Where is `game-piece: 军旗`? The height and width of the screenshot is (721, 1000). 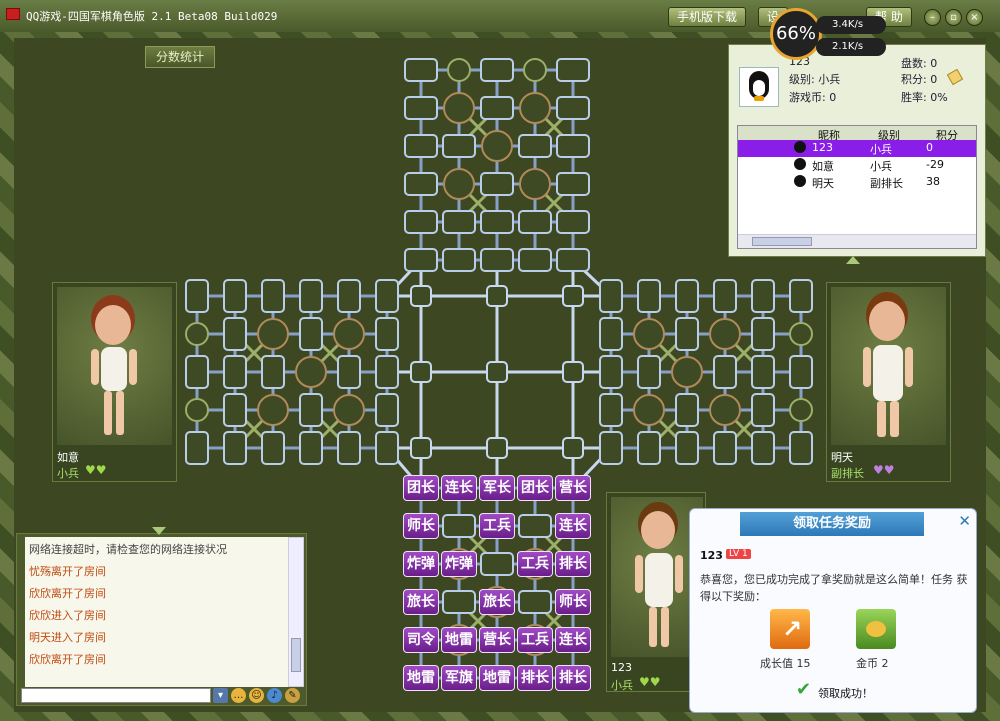
game-piece: 军旗 is located at coordinates (459, 678).